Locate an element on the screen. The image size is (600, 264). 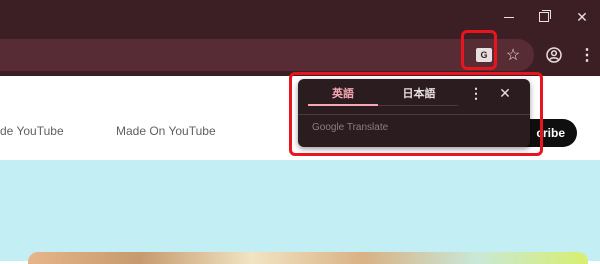
minimize-button is located at coordinates (509, 17).